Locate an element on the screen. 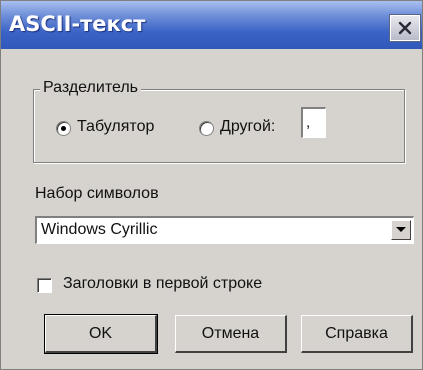 This screenshot has width=423, height=370. window-title: ASCII-текст is located at coordinates (77, 24).